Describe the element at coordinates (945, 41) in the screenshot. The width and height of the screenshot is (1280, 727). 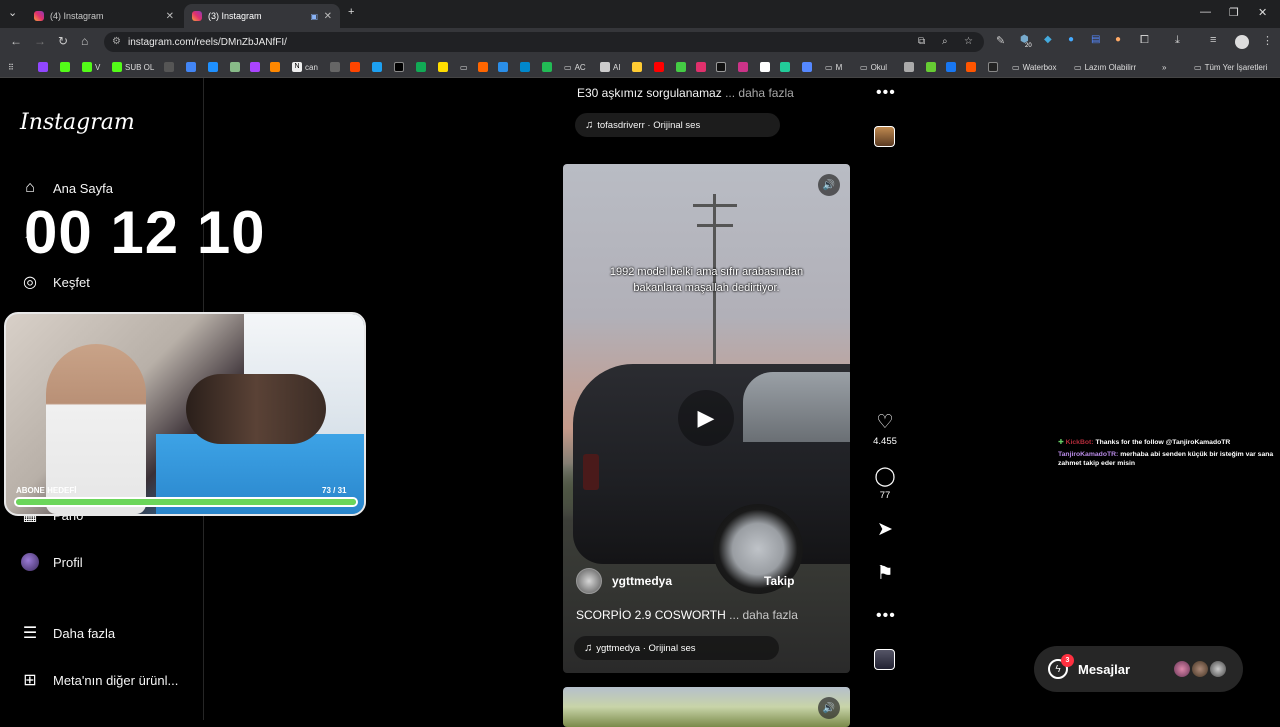
I see `zoom-icon: ⌕` at that location.